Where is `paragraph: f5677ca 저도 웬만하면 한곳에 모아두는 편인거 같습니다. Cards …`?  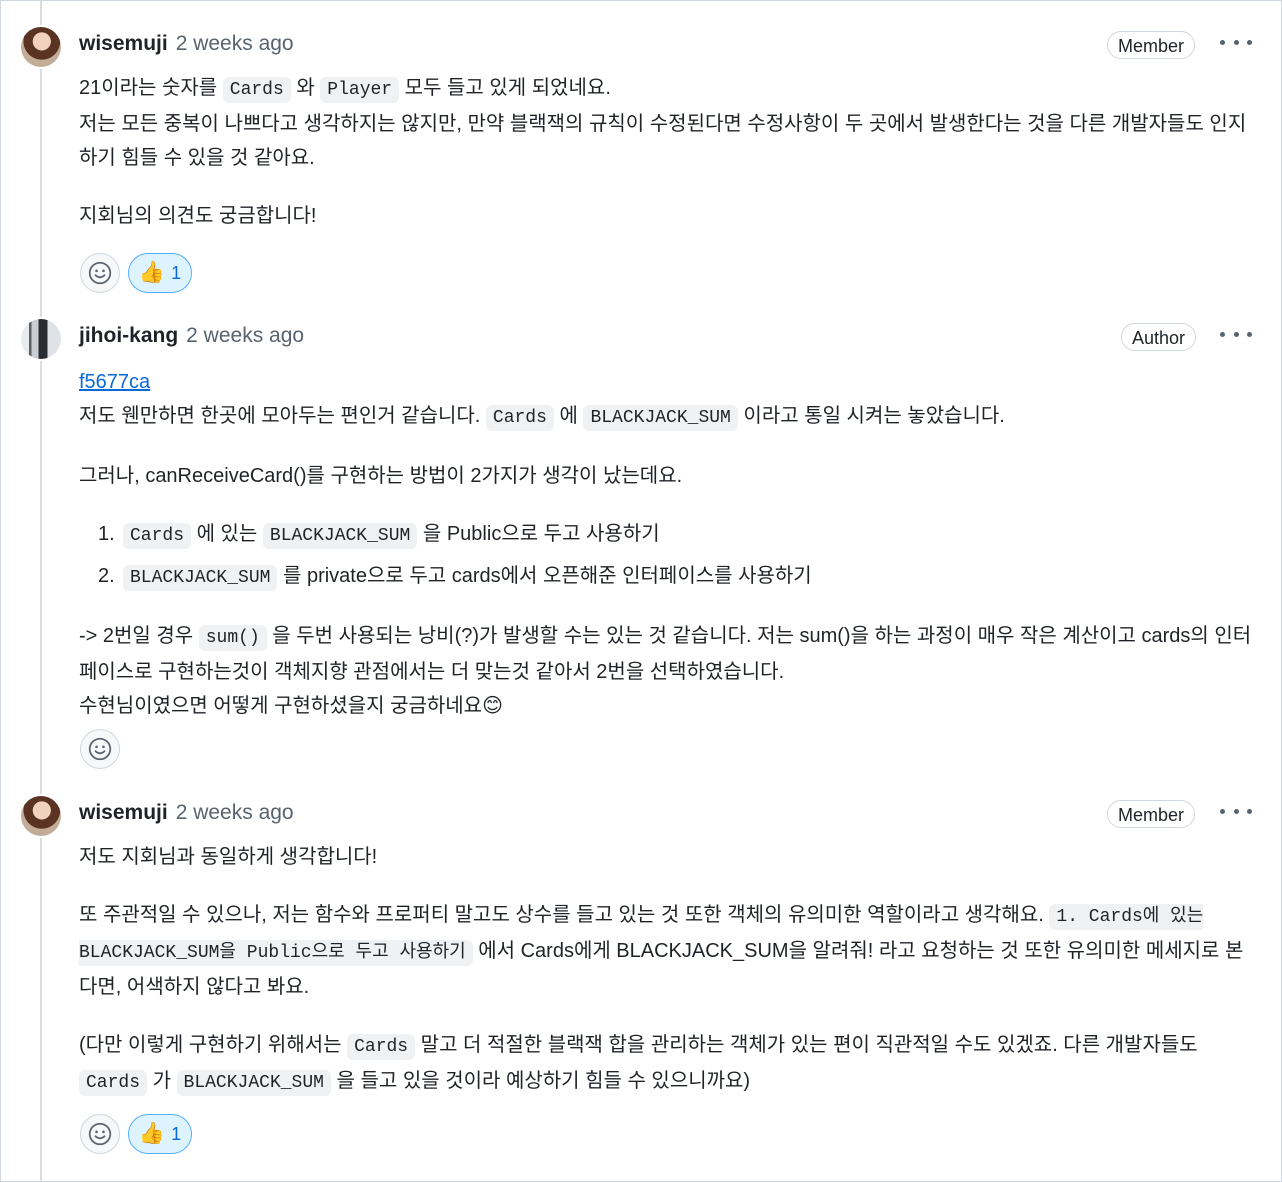
paragraph: f5677ca 저도 웬만하면 한곳에 모아두는 편인거 같습니다. Cards … is located at coordinates (667, 400).